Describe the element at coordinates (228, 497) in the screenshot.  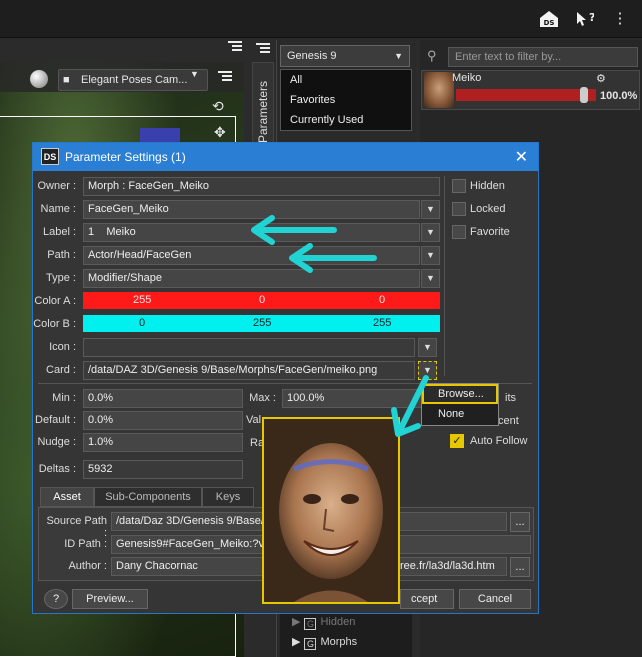
I see `tab-keys: Keys` at that location.